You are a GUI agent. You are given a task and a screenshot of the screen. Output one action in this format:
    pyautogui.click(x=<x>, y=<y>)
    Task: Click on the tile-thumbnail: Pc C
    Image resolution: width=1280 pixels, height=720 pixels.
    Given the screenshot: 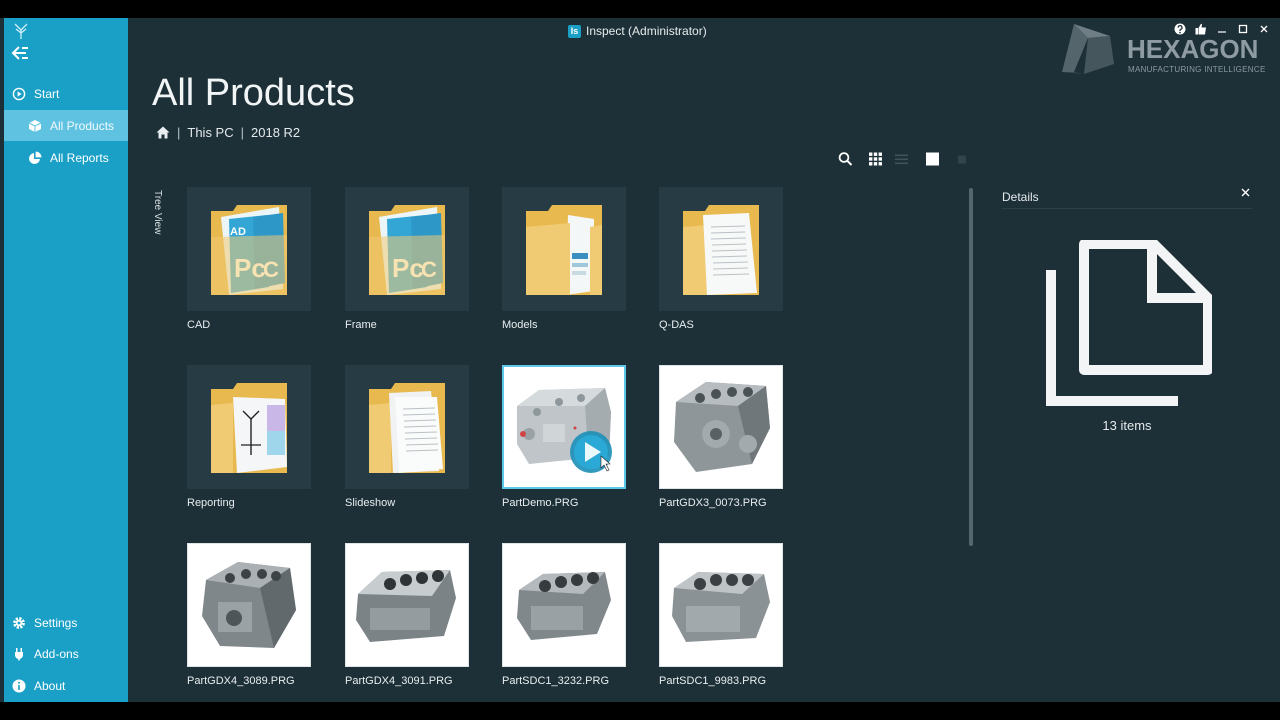 What is the action you would take?
    pyautogui.click(x=407, y=249)
    